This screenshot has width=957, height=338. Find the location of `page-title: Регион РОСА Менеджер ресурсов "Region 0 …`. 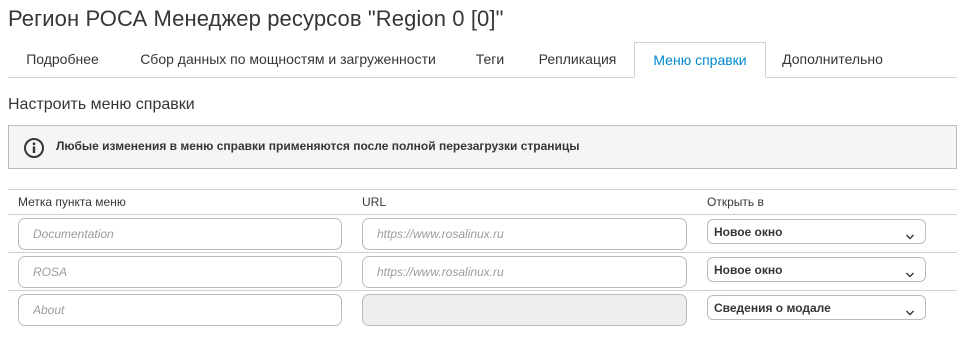

page-title: Регион РОСА Менеджер ресурсов "Region 0 … is located at coordinates (256, 18).